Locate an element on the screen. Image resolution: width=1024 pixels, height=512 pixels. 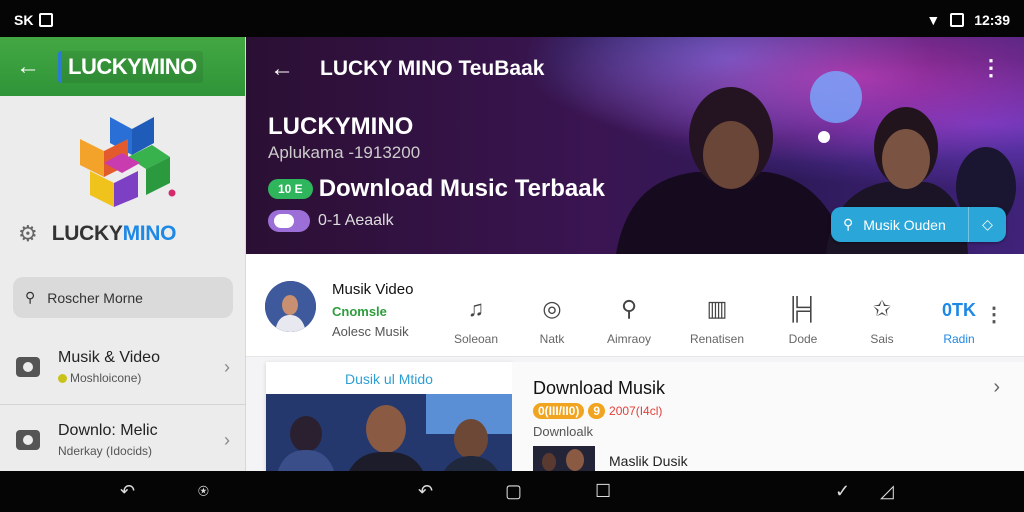
sidebar-item-label: Downlo: Melic is located at coordinates (108, 430).